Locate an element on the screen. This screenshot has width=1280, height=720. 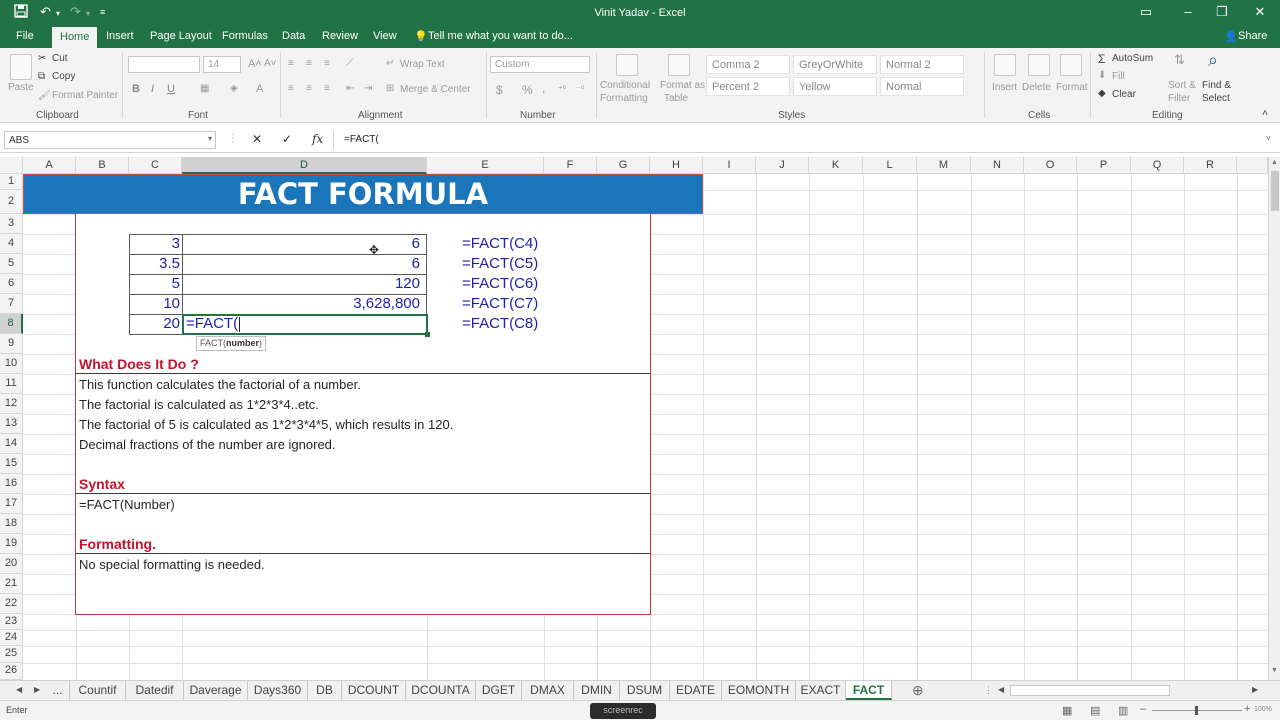
find-select-label-1: Find & is located at coordinates (1216, 85).